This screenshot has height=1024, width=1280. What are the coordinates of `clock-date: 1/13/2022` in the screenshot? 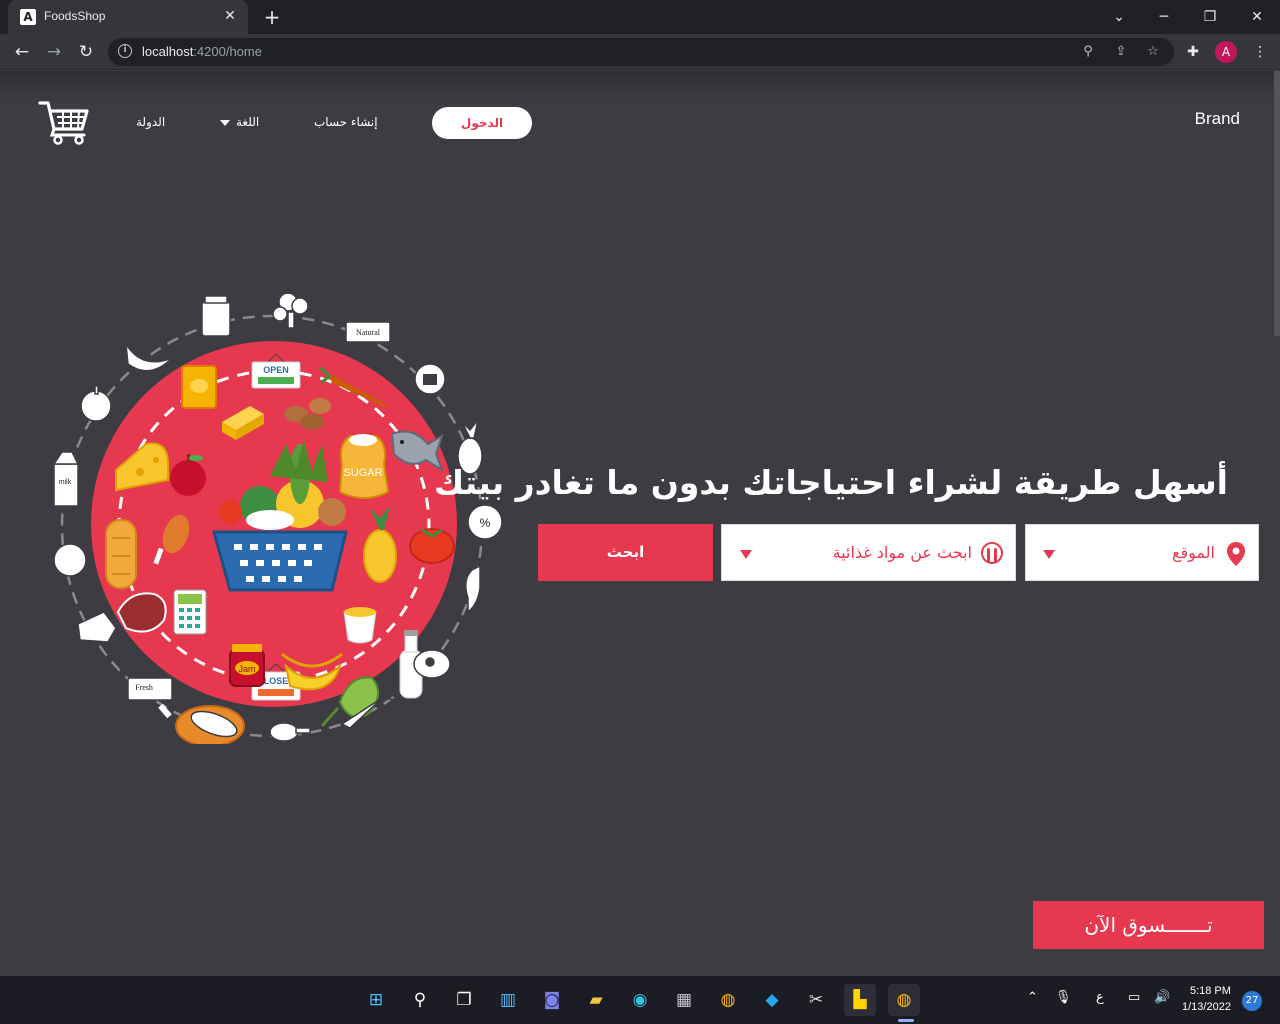 It's located at (1206, 1007).